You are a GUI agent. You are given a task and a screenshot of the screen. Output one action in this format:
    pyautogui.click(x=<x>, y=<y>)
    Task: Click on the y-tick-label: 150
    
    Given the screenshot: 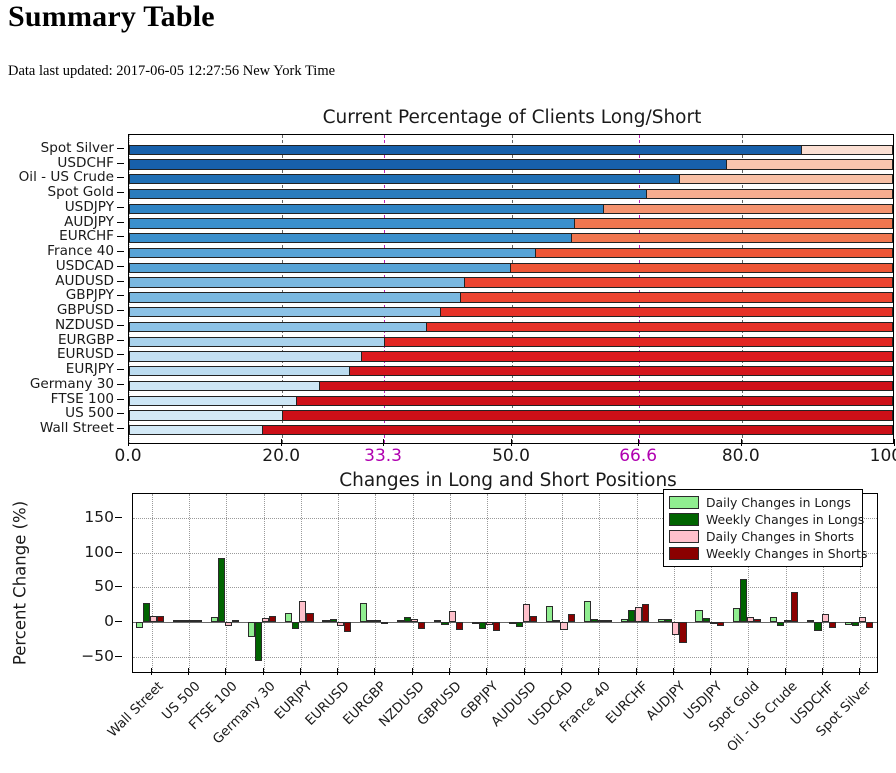 What is the action you would take?
    pyautogui.click(x=99, y=517)
    